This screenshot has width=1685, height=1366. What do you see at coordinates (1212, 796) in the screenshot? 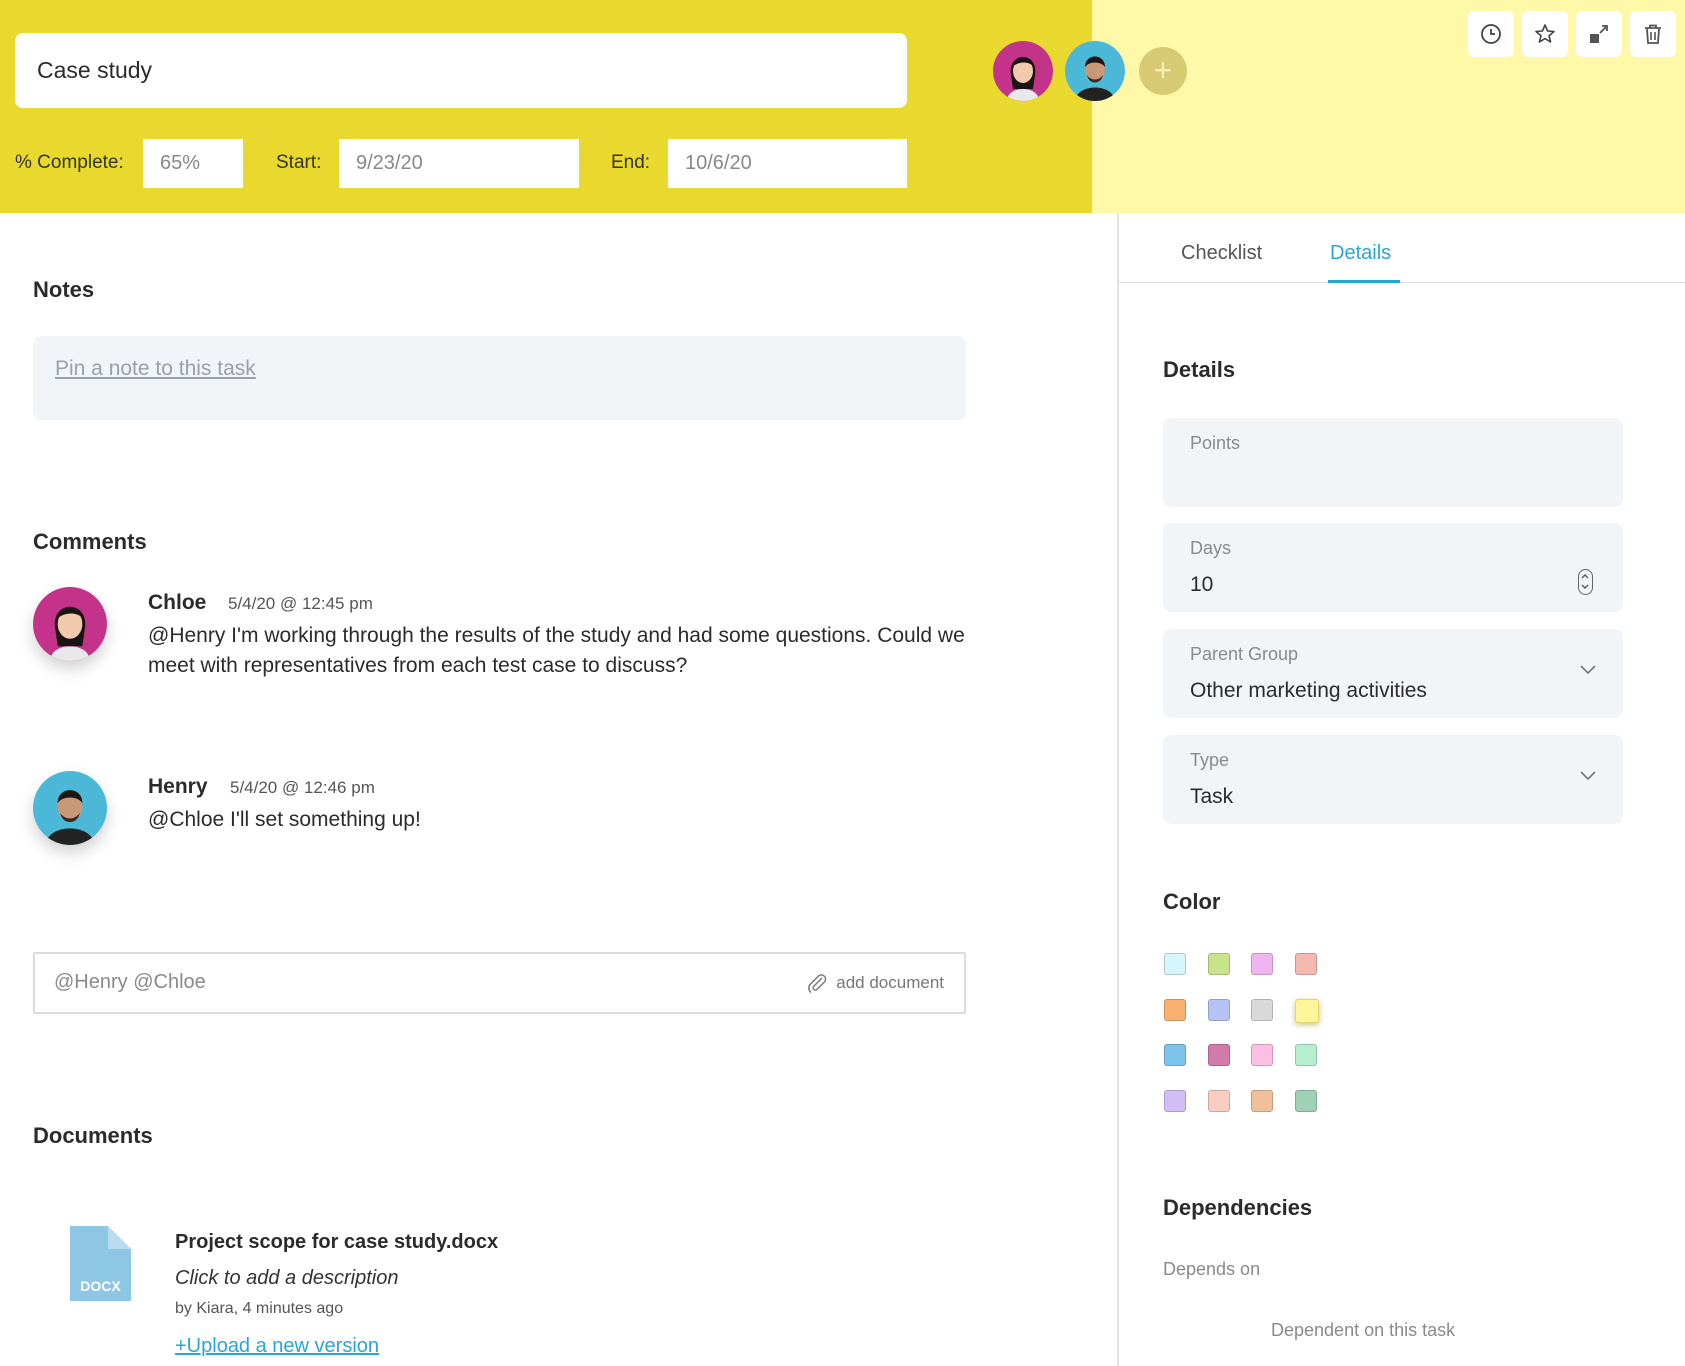
I see `type-value: Task` at bounding box center [1212, 796].